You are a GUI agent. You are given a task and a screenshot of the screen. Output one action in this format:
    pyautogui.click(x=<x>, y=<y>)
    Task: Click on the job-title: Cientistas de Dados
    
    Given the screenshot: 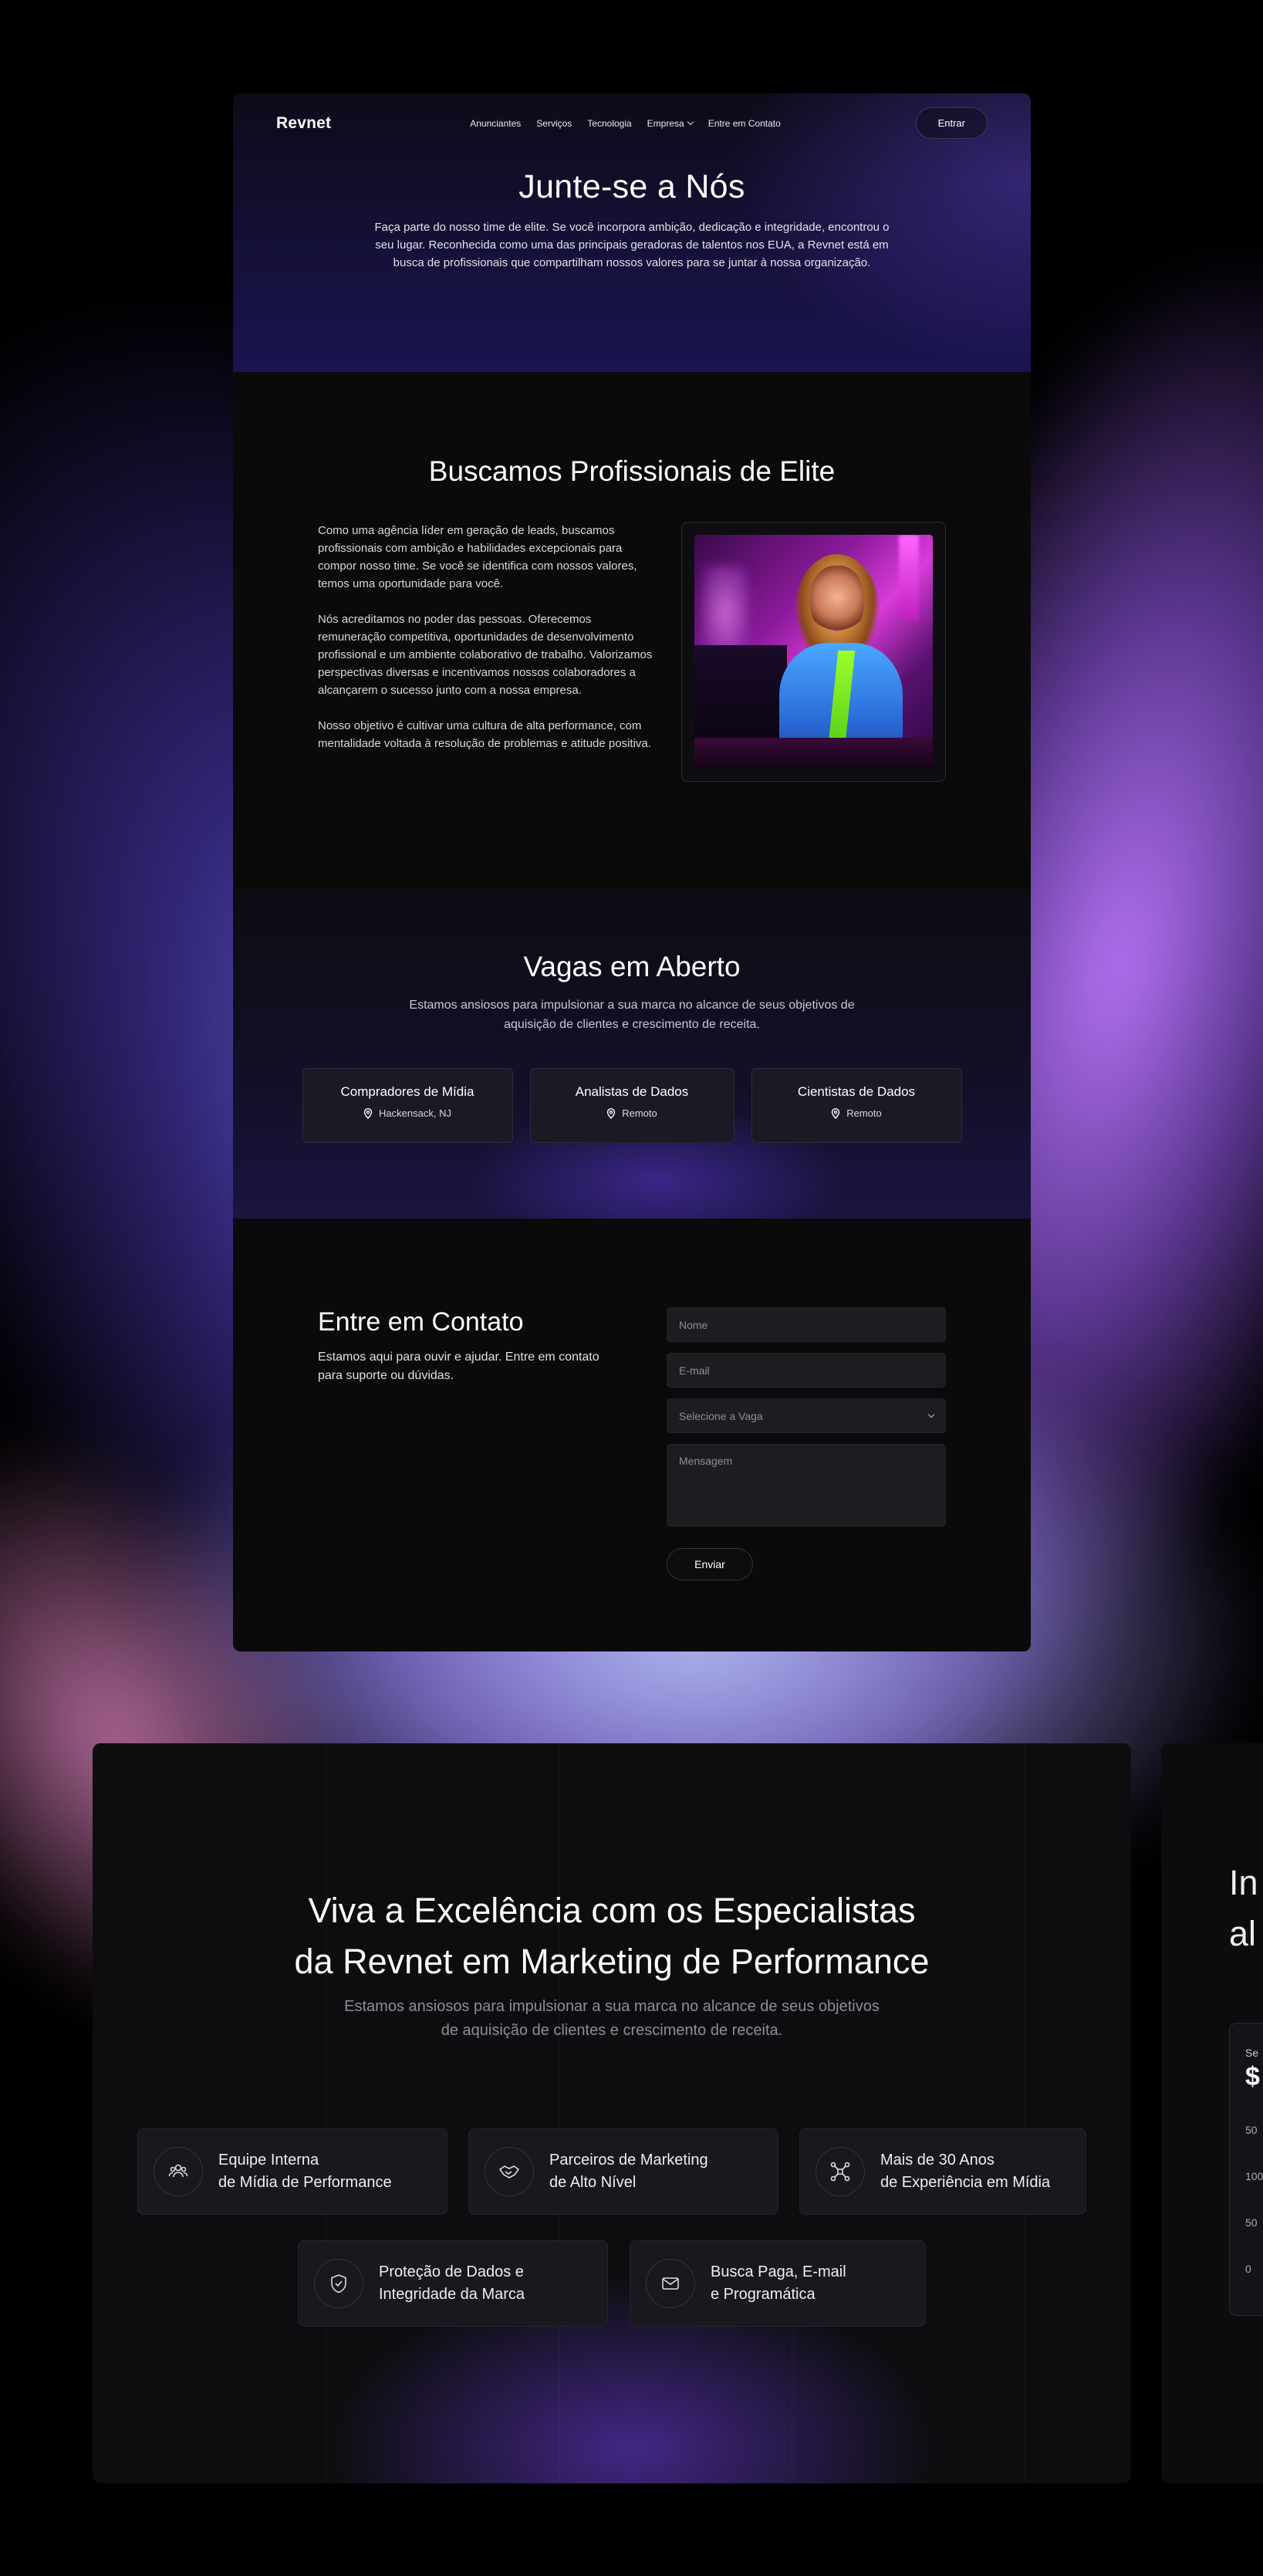 What is the action you would take?
    pyautogui.click(x=856, y=1091)
    